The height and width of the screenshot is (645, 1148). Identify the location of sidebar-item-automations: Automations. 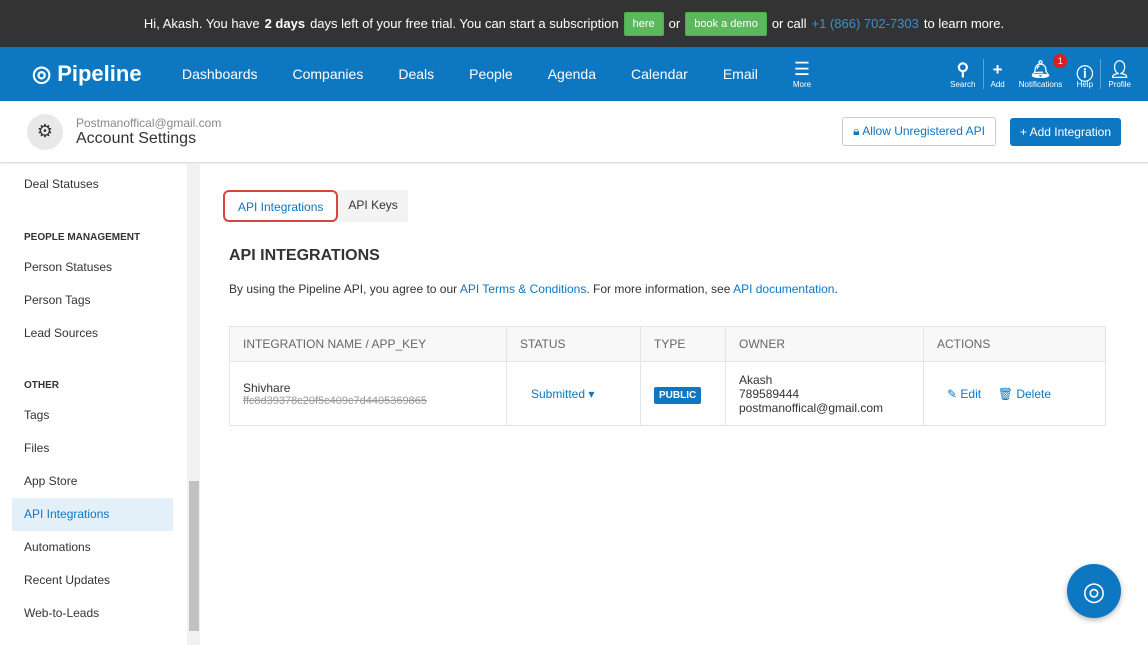
(92, 547).